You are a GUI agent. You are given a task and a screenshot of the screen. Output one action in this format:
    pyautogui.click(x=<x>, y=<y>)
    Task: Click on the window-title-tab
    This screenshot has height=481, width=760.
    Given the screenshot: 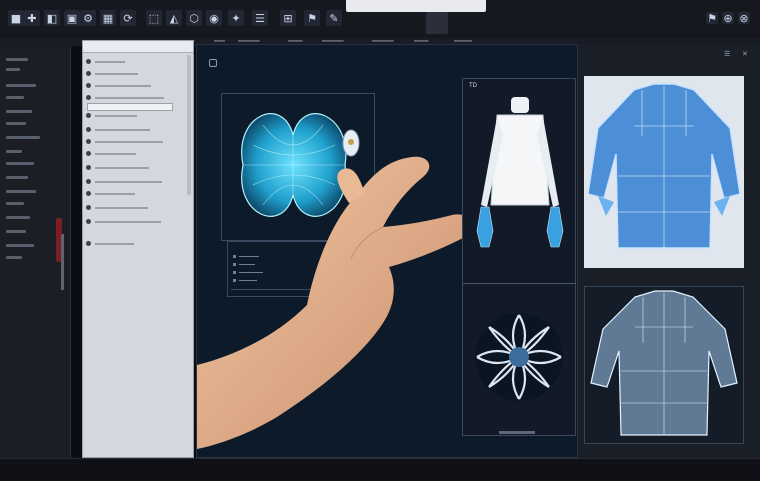 What is the action you would take?
    pyautogui.click(x=416, y=6)
    